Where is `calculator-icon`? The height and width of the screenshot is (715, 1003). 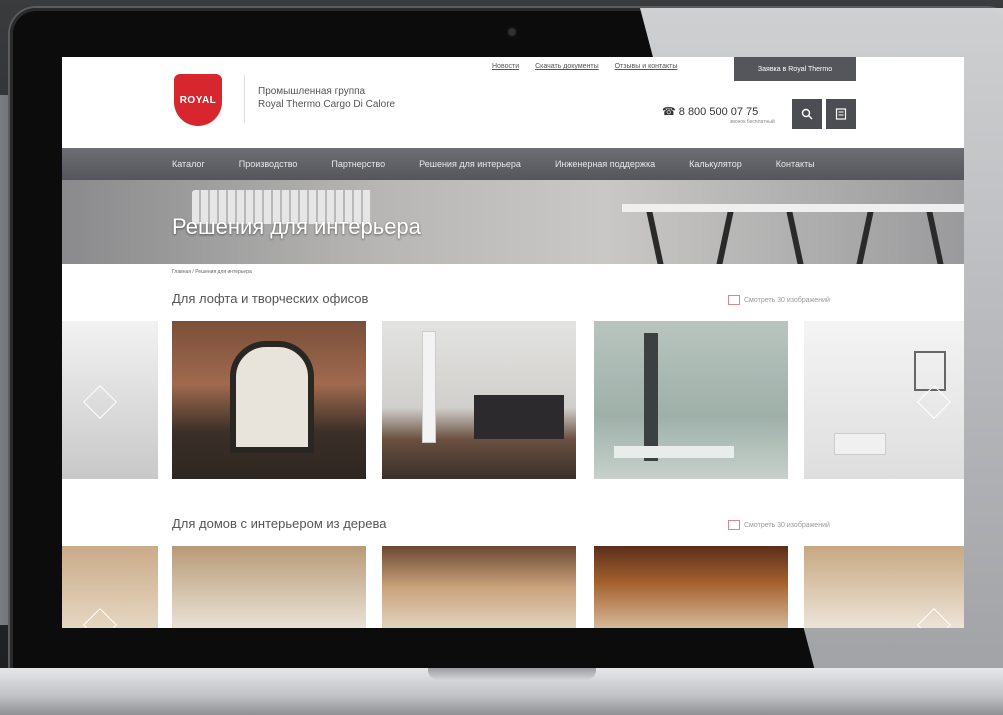
calculator-icon is located at coordinates (841, 114).